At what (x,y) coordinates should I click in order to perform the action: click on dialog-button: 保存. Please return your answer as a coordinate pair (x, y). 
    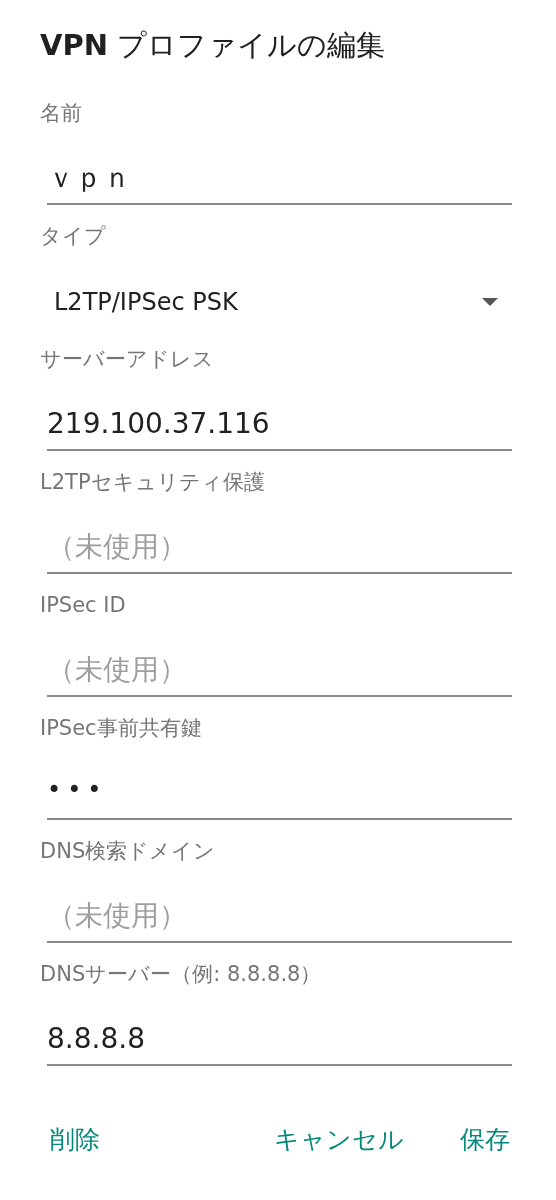
    Looking at the image, I should click on (485, 1140).